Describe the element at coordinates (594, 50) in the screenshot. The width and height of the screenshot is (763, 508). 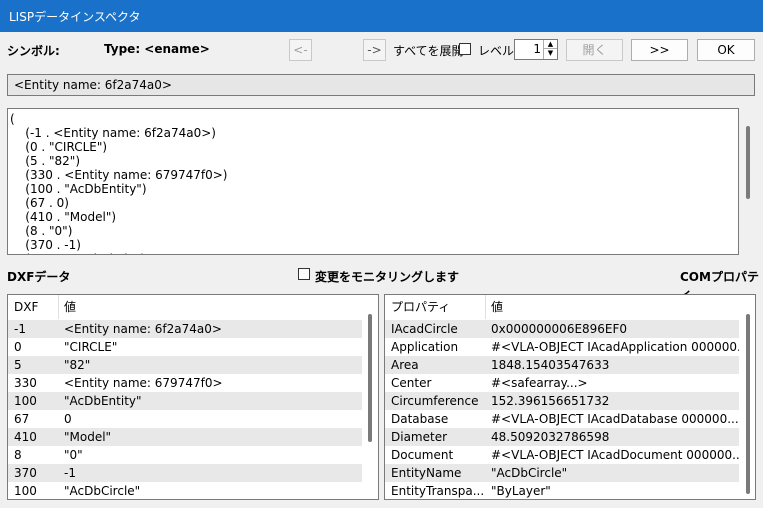
I see `open-button: 開く` at that location.